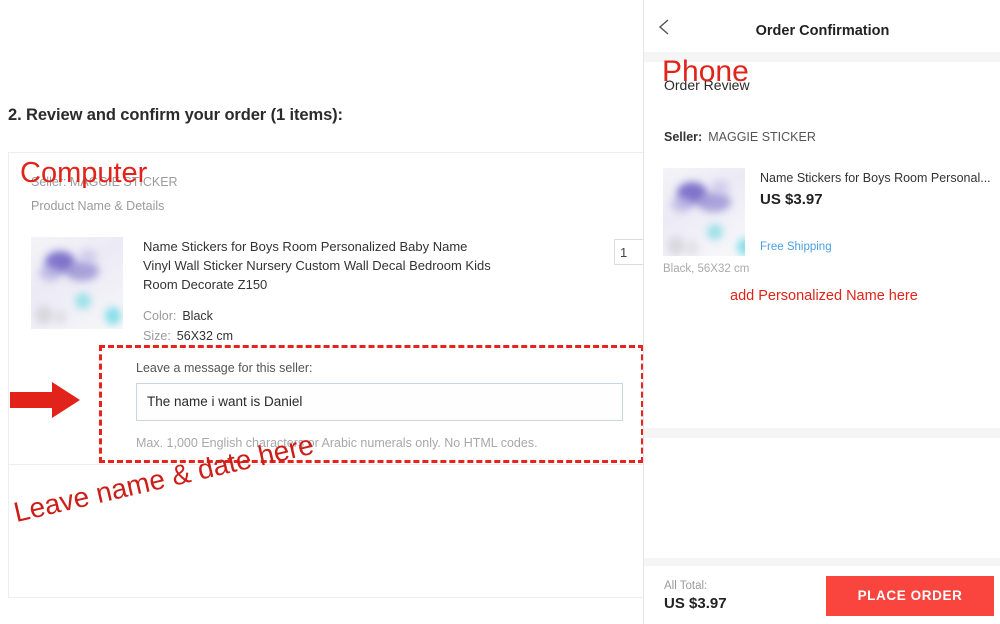 This screenshot has width=1000, height=624. Describe the element at coordinates (910, 596) in the screenshot. I see `place-order-button: PLACE ORDER` at that location.